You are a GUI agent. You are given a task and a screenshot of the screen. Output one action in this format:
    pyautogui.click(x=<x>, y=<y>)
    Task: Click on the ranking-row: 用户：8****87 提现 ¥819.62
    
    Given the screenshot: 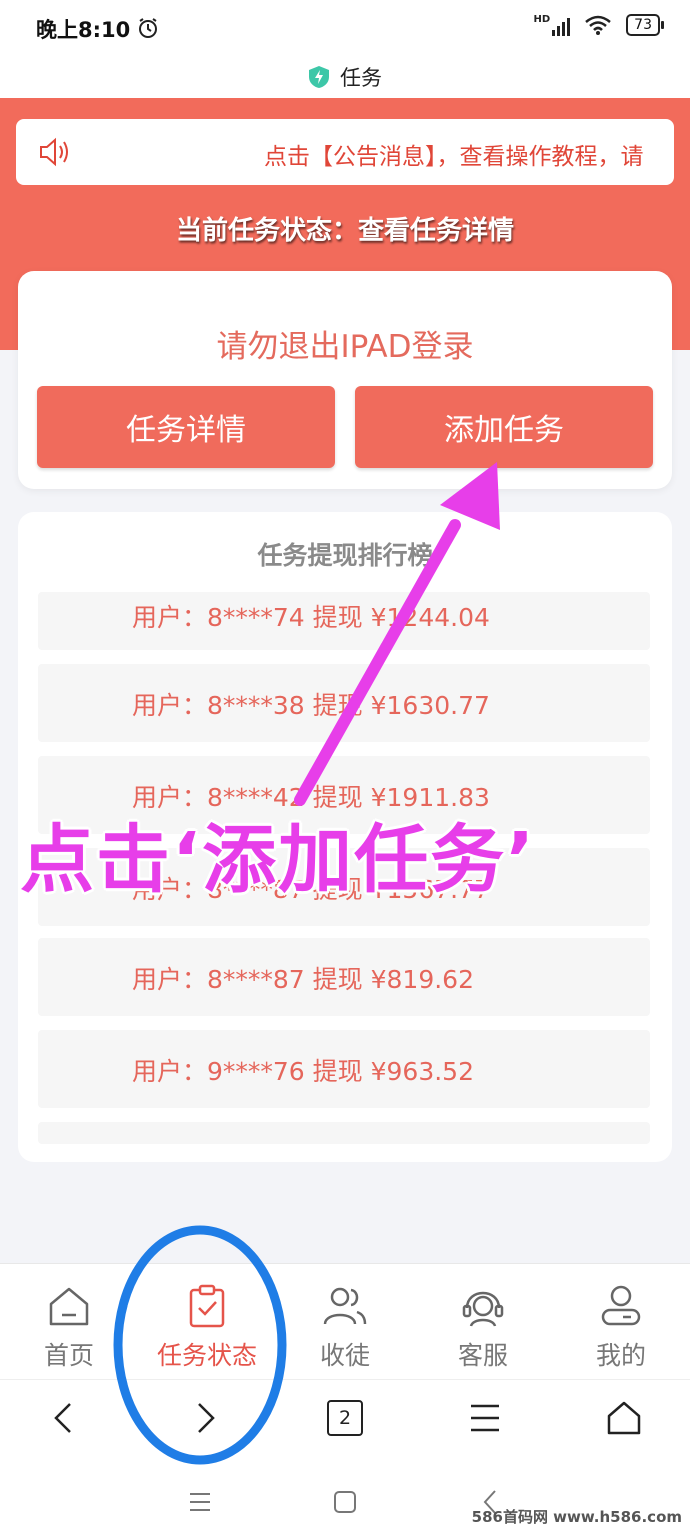 What is the action you would take?
    pyautogui.click(x=344, y=977)
    